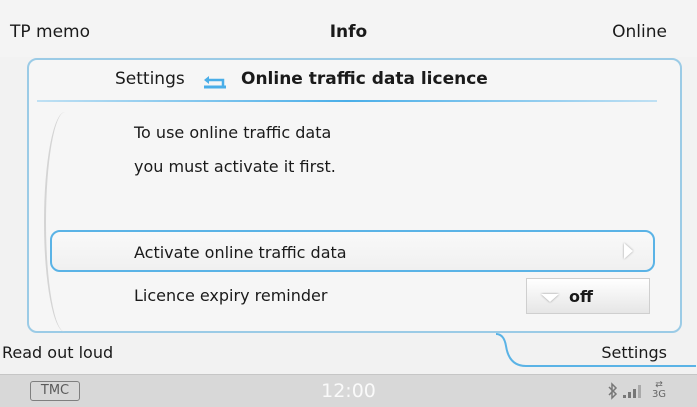 This screenshot has height=407, width=697. What do you see at coordinates (639, 32) in the screenshot?
I see `online-button: Online` at bounding box center [639, 32].